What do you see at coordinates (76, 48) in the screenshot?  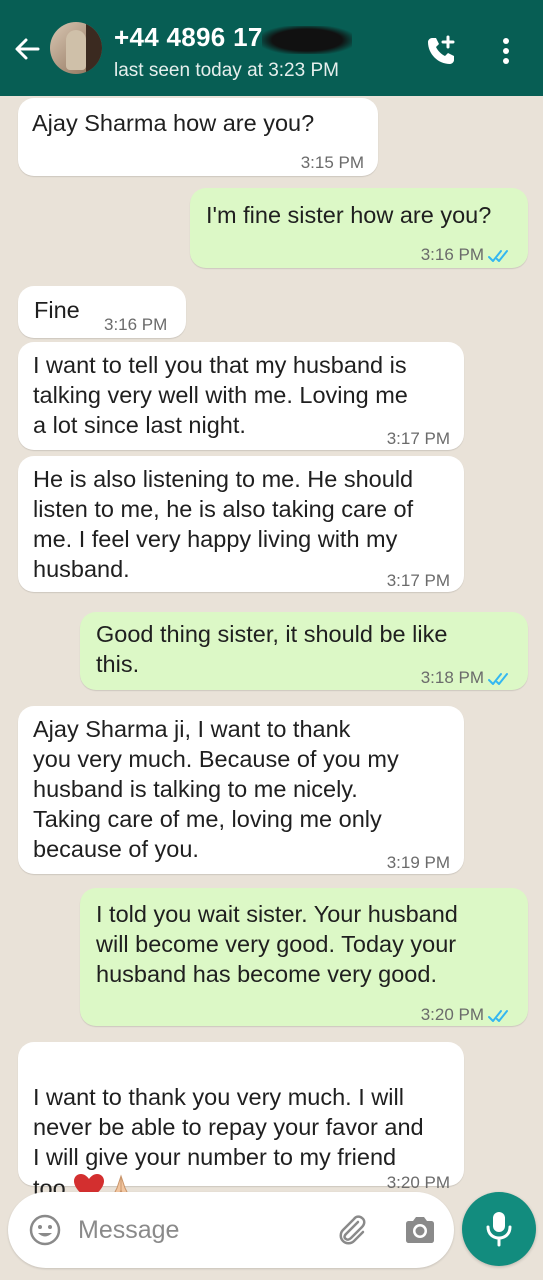 I see `avatar` at bounding box center [76, 48].